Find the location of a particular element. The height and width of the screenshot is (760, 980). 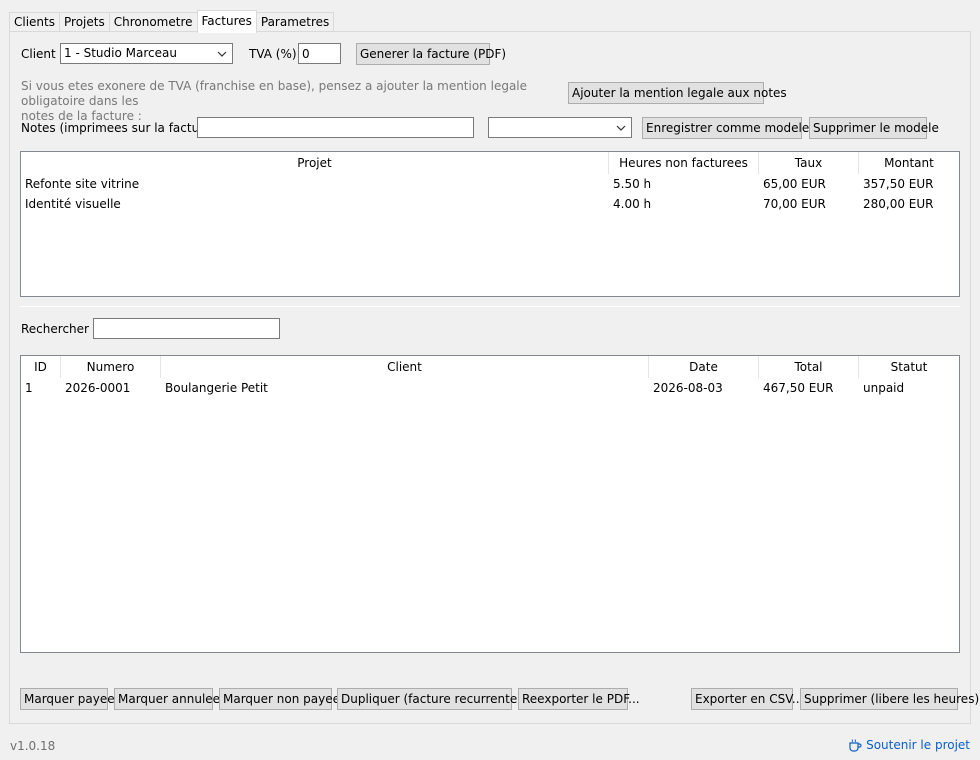

tab-parametres: Parametres is located at coordinates (295, 22).